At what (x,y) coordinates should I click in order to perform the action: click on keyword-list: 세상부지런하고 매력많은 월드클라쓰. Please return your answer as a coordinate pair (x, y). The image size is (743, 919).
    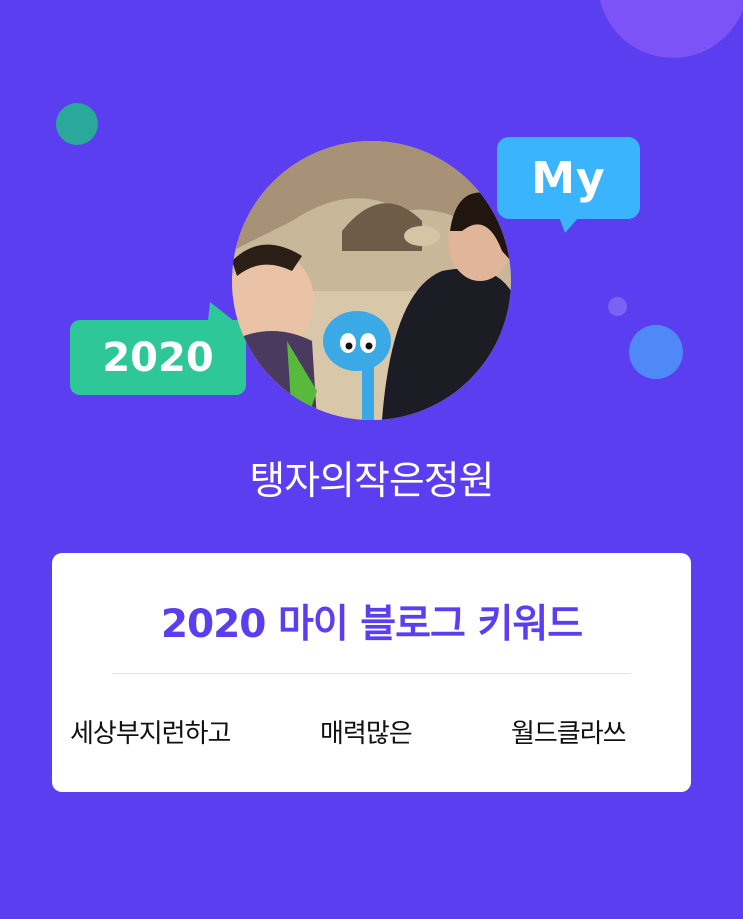
    Looking at the image, I should click on (371, 733).